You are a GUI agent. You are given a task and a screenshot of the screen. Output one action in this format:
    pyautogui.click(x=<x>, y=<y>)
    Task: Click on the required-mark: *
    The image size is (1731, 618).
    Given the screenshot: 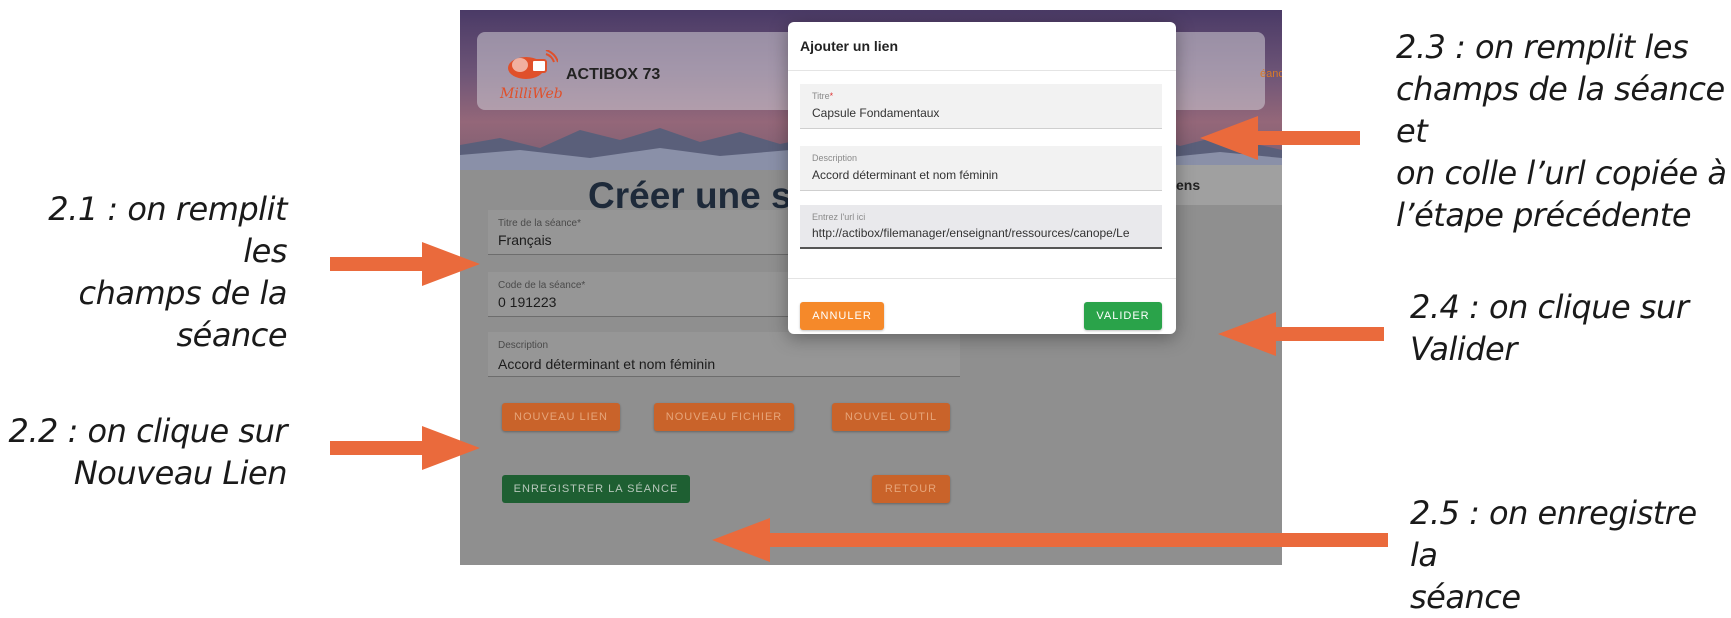 What is the action you would take?
    pyautogui.click(x=831, y=96)
    